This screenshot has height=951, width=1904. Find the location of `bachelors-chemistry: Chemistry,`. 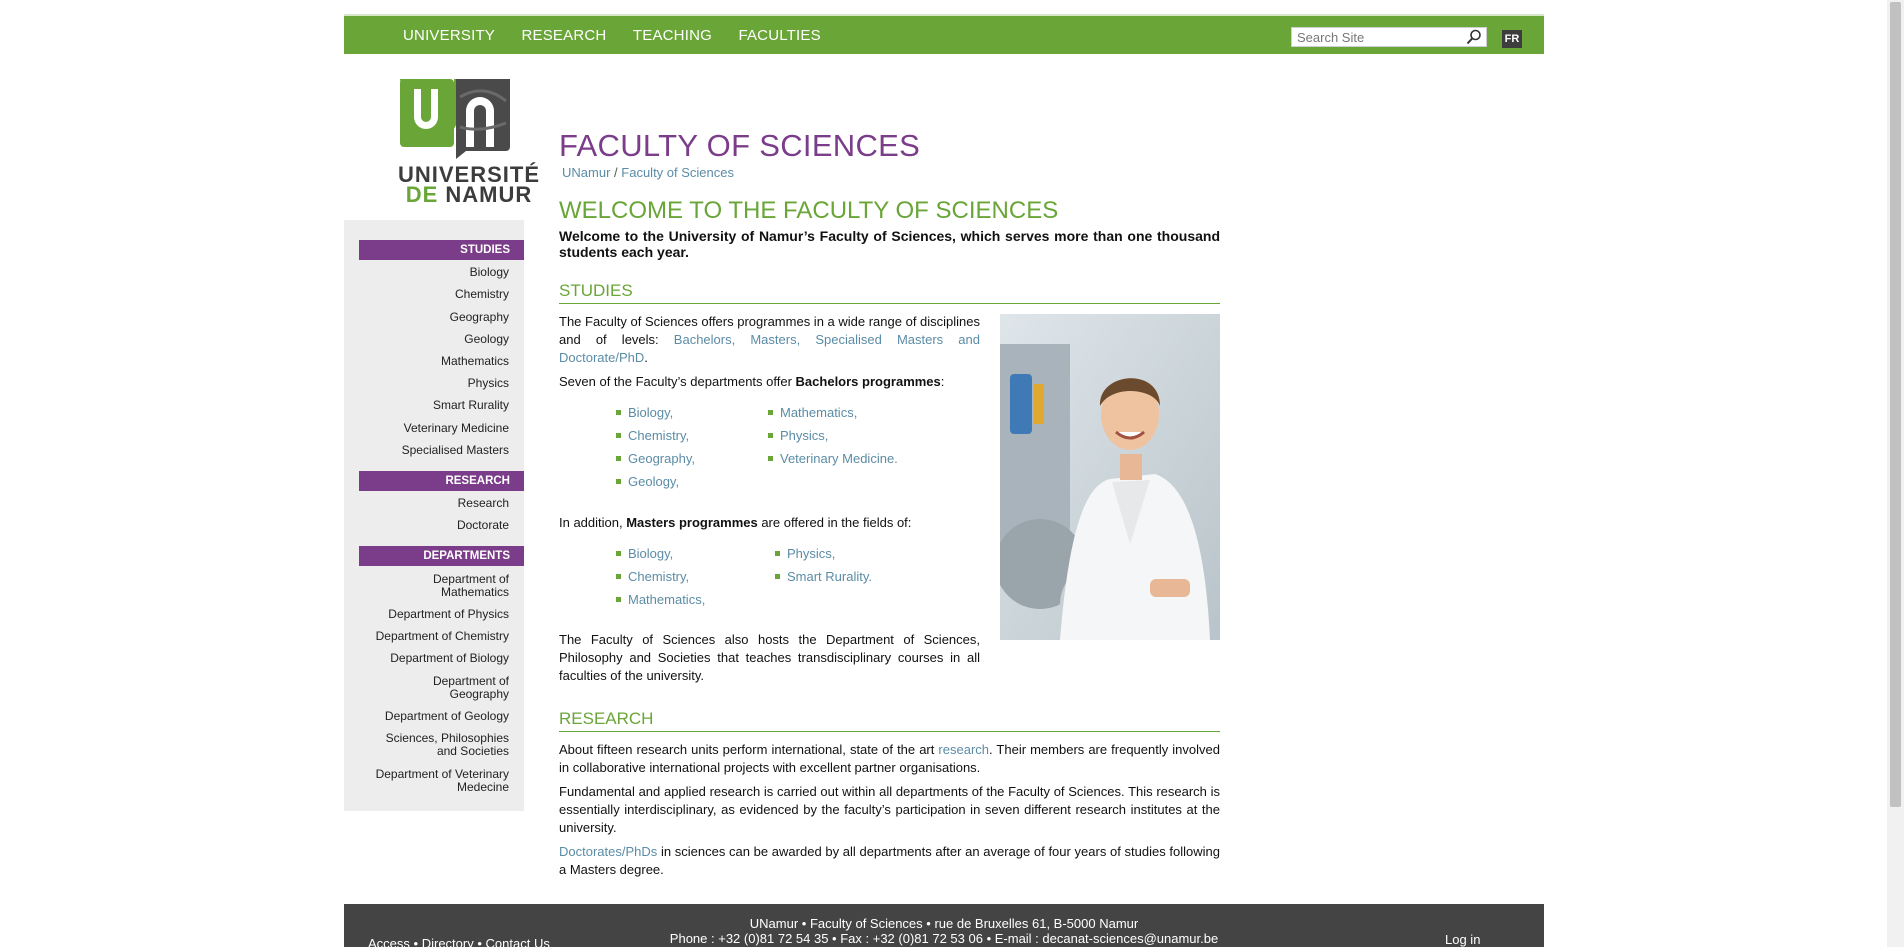

bachelors-chemistry: Chemistry, is located at coordinates (652, 435).